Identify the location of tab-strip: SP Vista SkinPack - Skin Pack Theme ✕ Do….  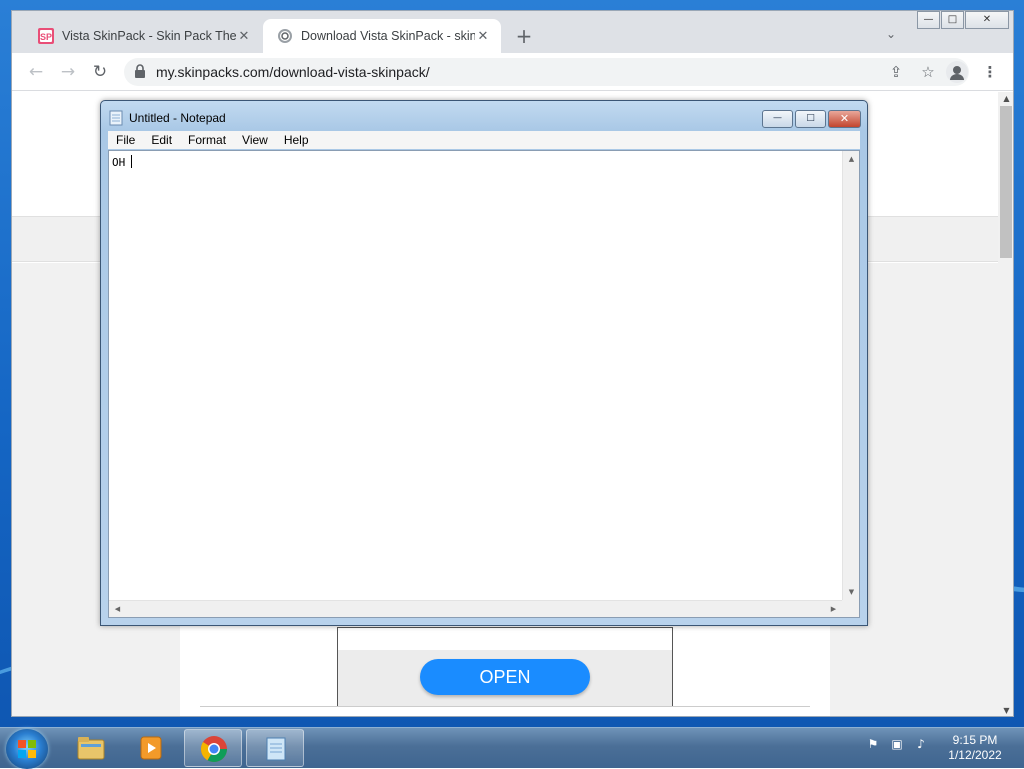
(512, 32).